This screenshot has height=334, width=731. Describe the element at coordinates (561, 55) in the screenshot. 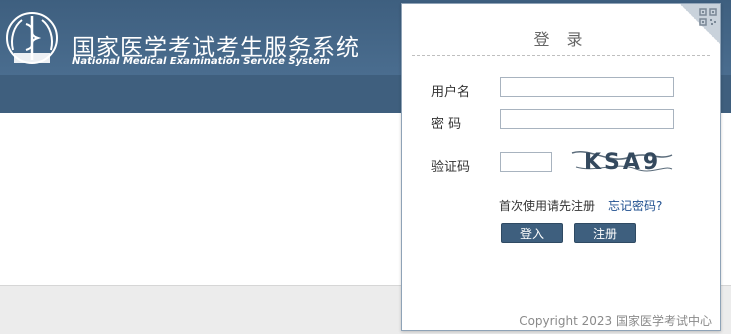

I see `title-divider` at that location.